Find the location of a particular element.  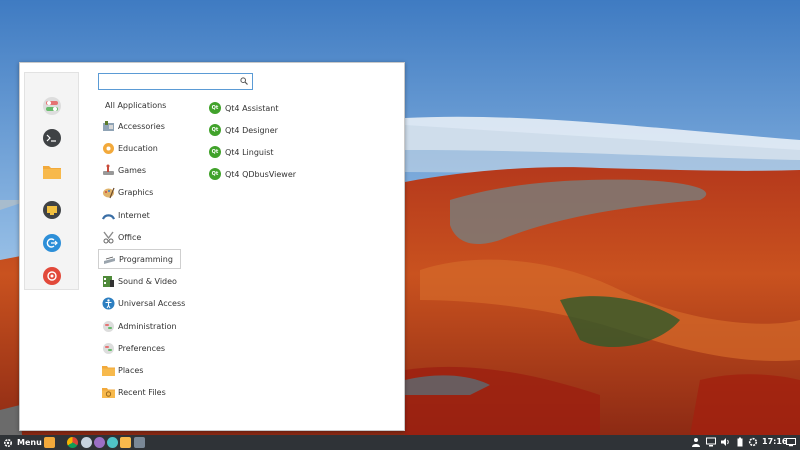

graphics-icon is located at coordinates (108, 192).